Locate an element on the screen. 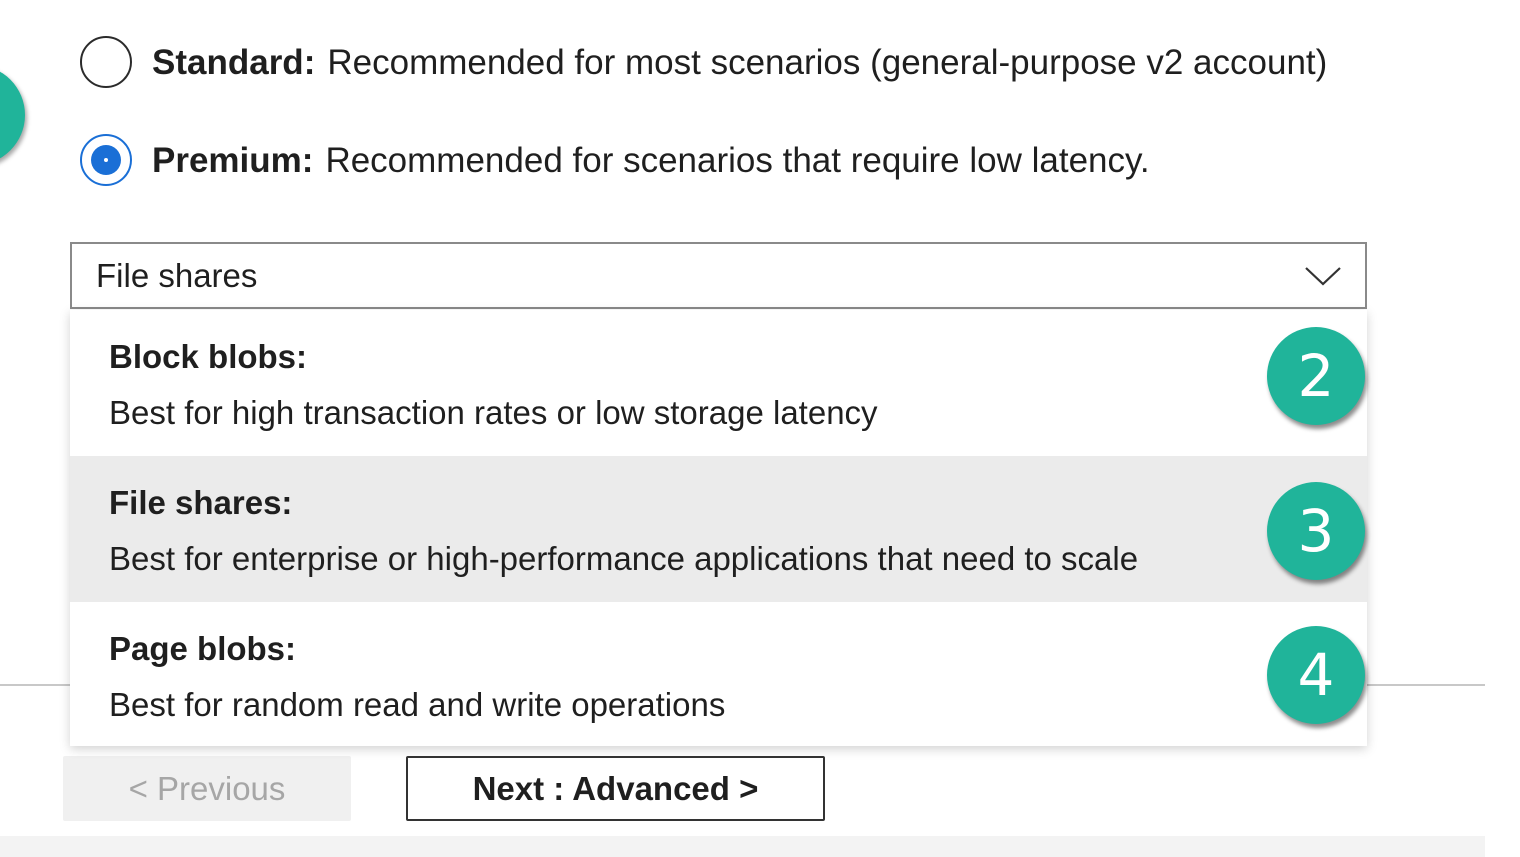 This screenshot has width=1520, height=857. dropdown-selected-value: File shares is located at coordinates (177, 275).